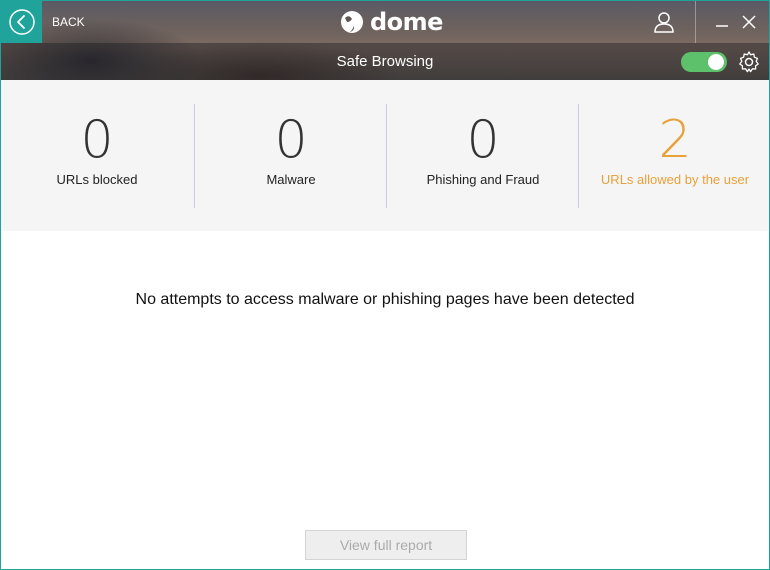 The height and width of the screenshot is (570, 770). What do you see at coordinates (664, 22) in the screenshot?
I see `user-icon` at bounding box center [664, 22].